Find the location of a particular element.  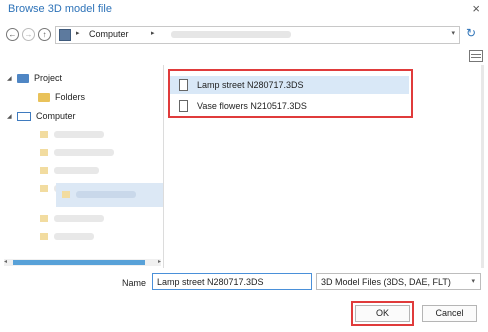

vertical-scrollbar is located at coordinates (482, 166).